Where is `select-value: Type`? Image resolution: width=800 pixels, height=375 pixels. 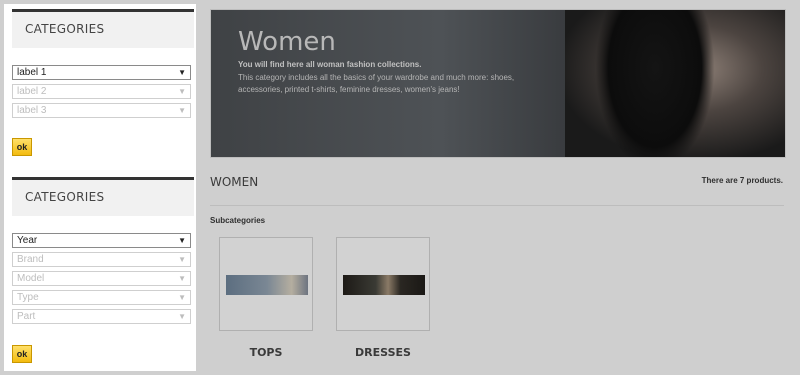 select-value: Type is located at coordinates (28, 297).